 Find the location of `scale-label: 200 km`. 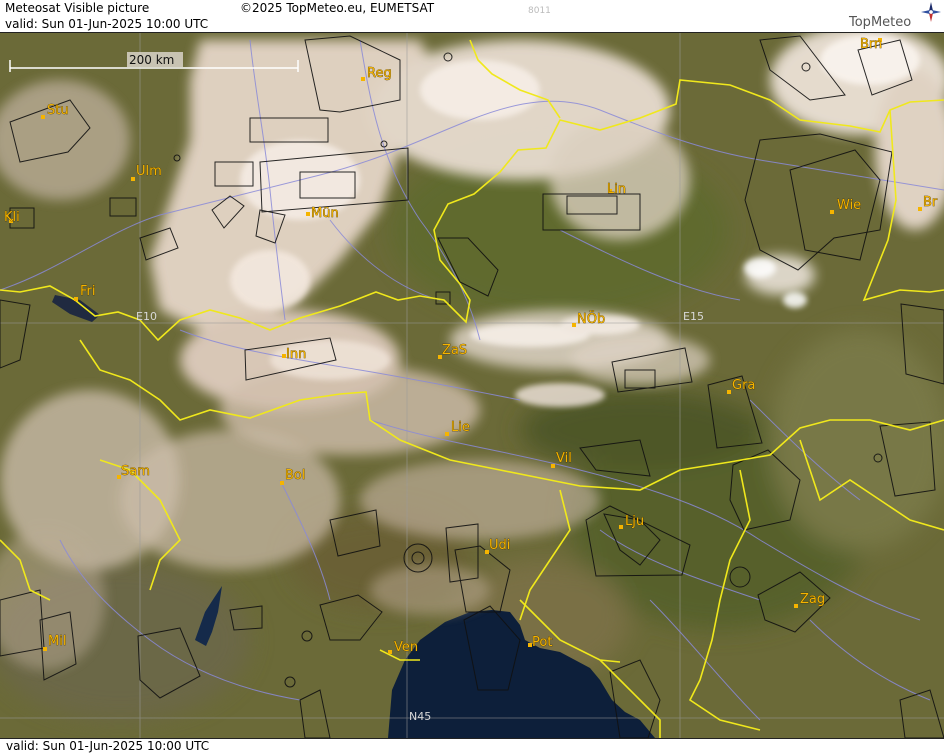

scale-label: 200 km is located at coordinates (151, 60).